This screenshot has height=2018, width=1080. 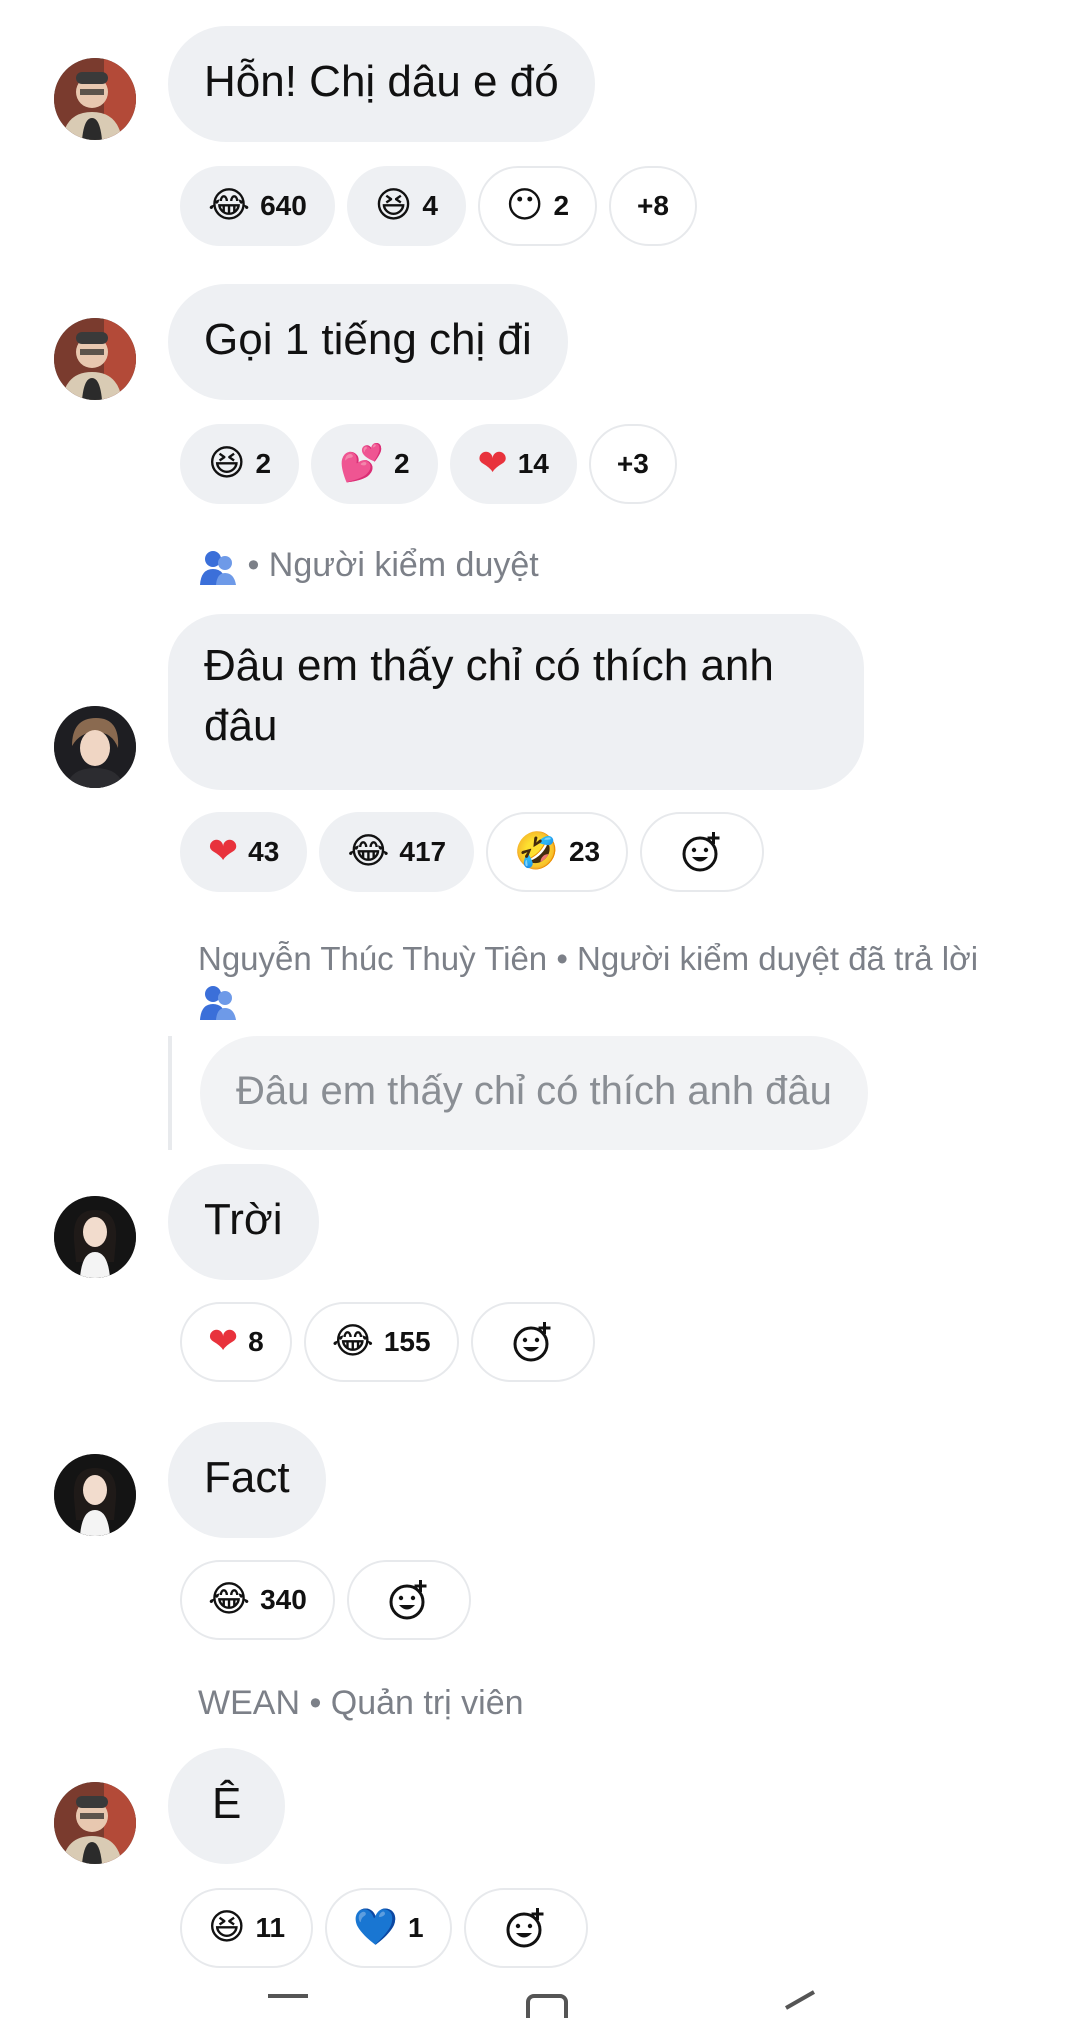 I want to click on reaction-count: 155, so click(x=407, y=1341).